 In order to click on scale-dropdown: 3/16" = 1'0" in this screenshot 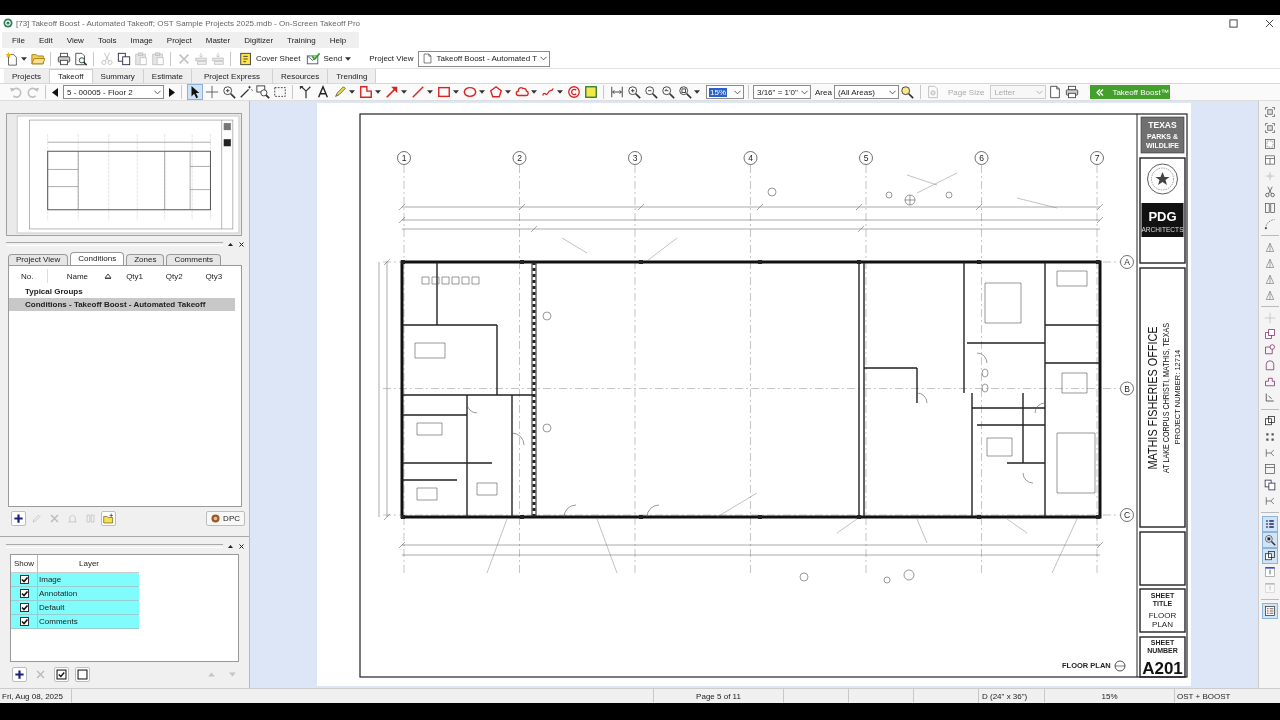, I will do `click(782, 92)`.